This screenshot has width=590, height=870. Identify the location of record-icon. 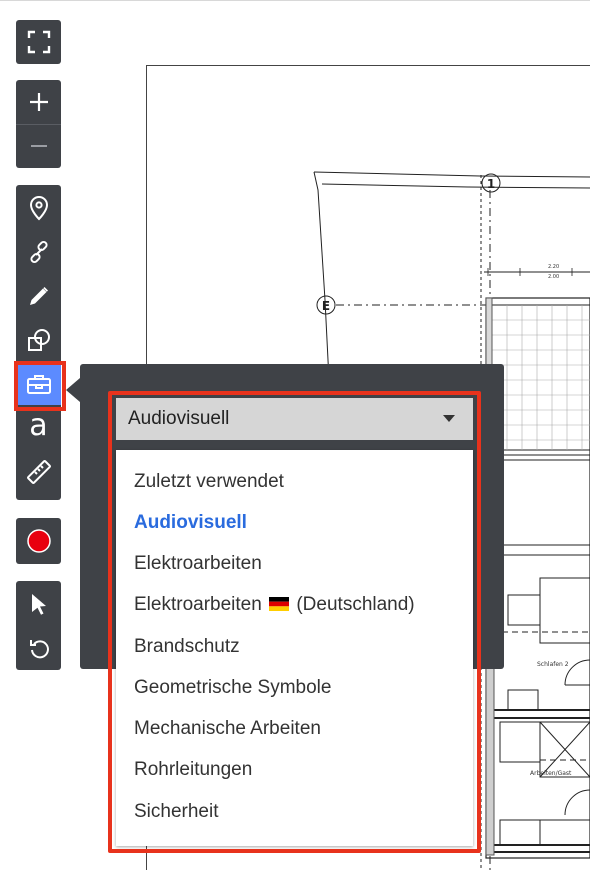
(38, 541).